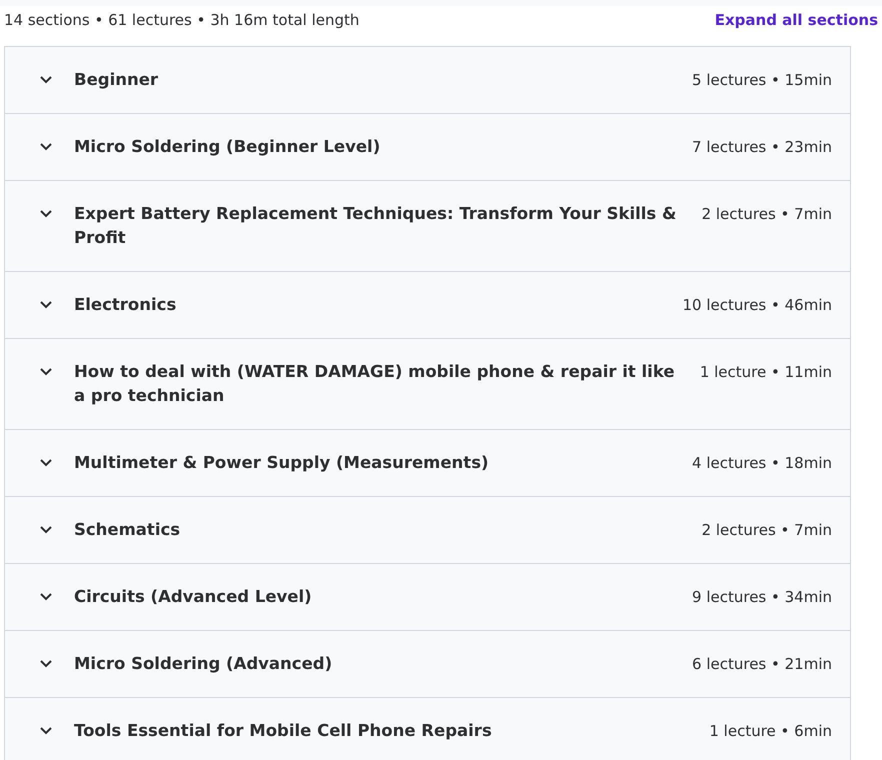 The width and height of the screenshot is (882, 760). What do you see at coordinates (427, 80) in the screenshot?
I see `section-header: Beginner 5 lectures • 15min` at bounding box center [427, 80].